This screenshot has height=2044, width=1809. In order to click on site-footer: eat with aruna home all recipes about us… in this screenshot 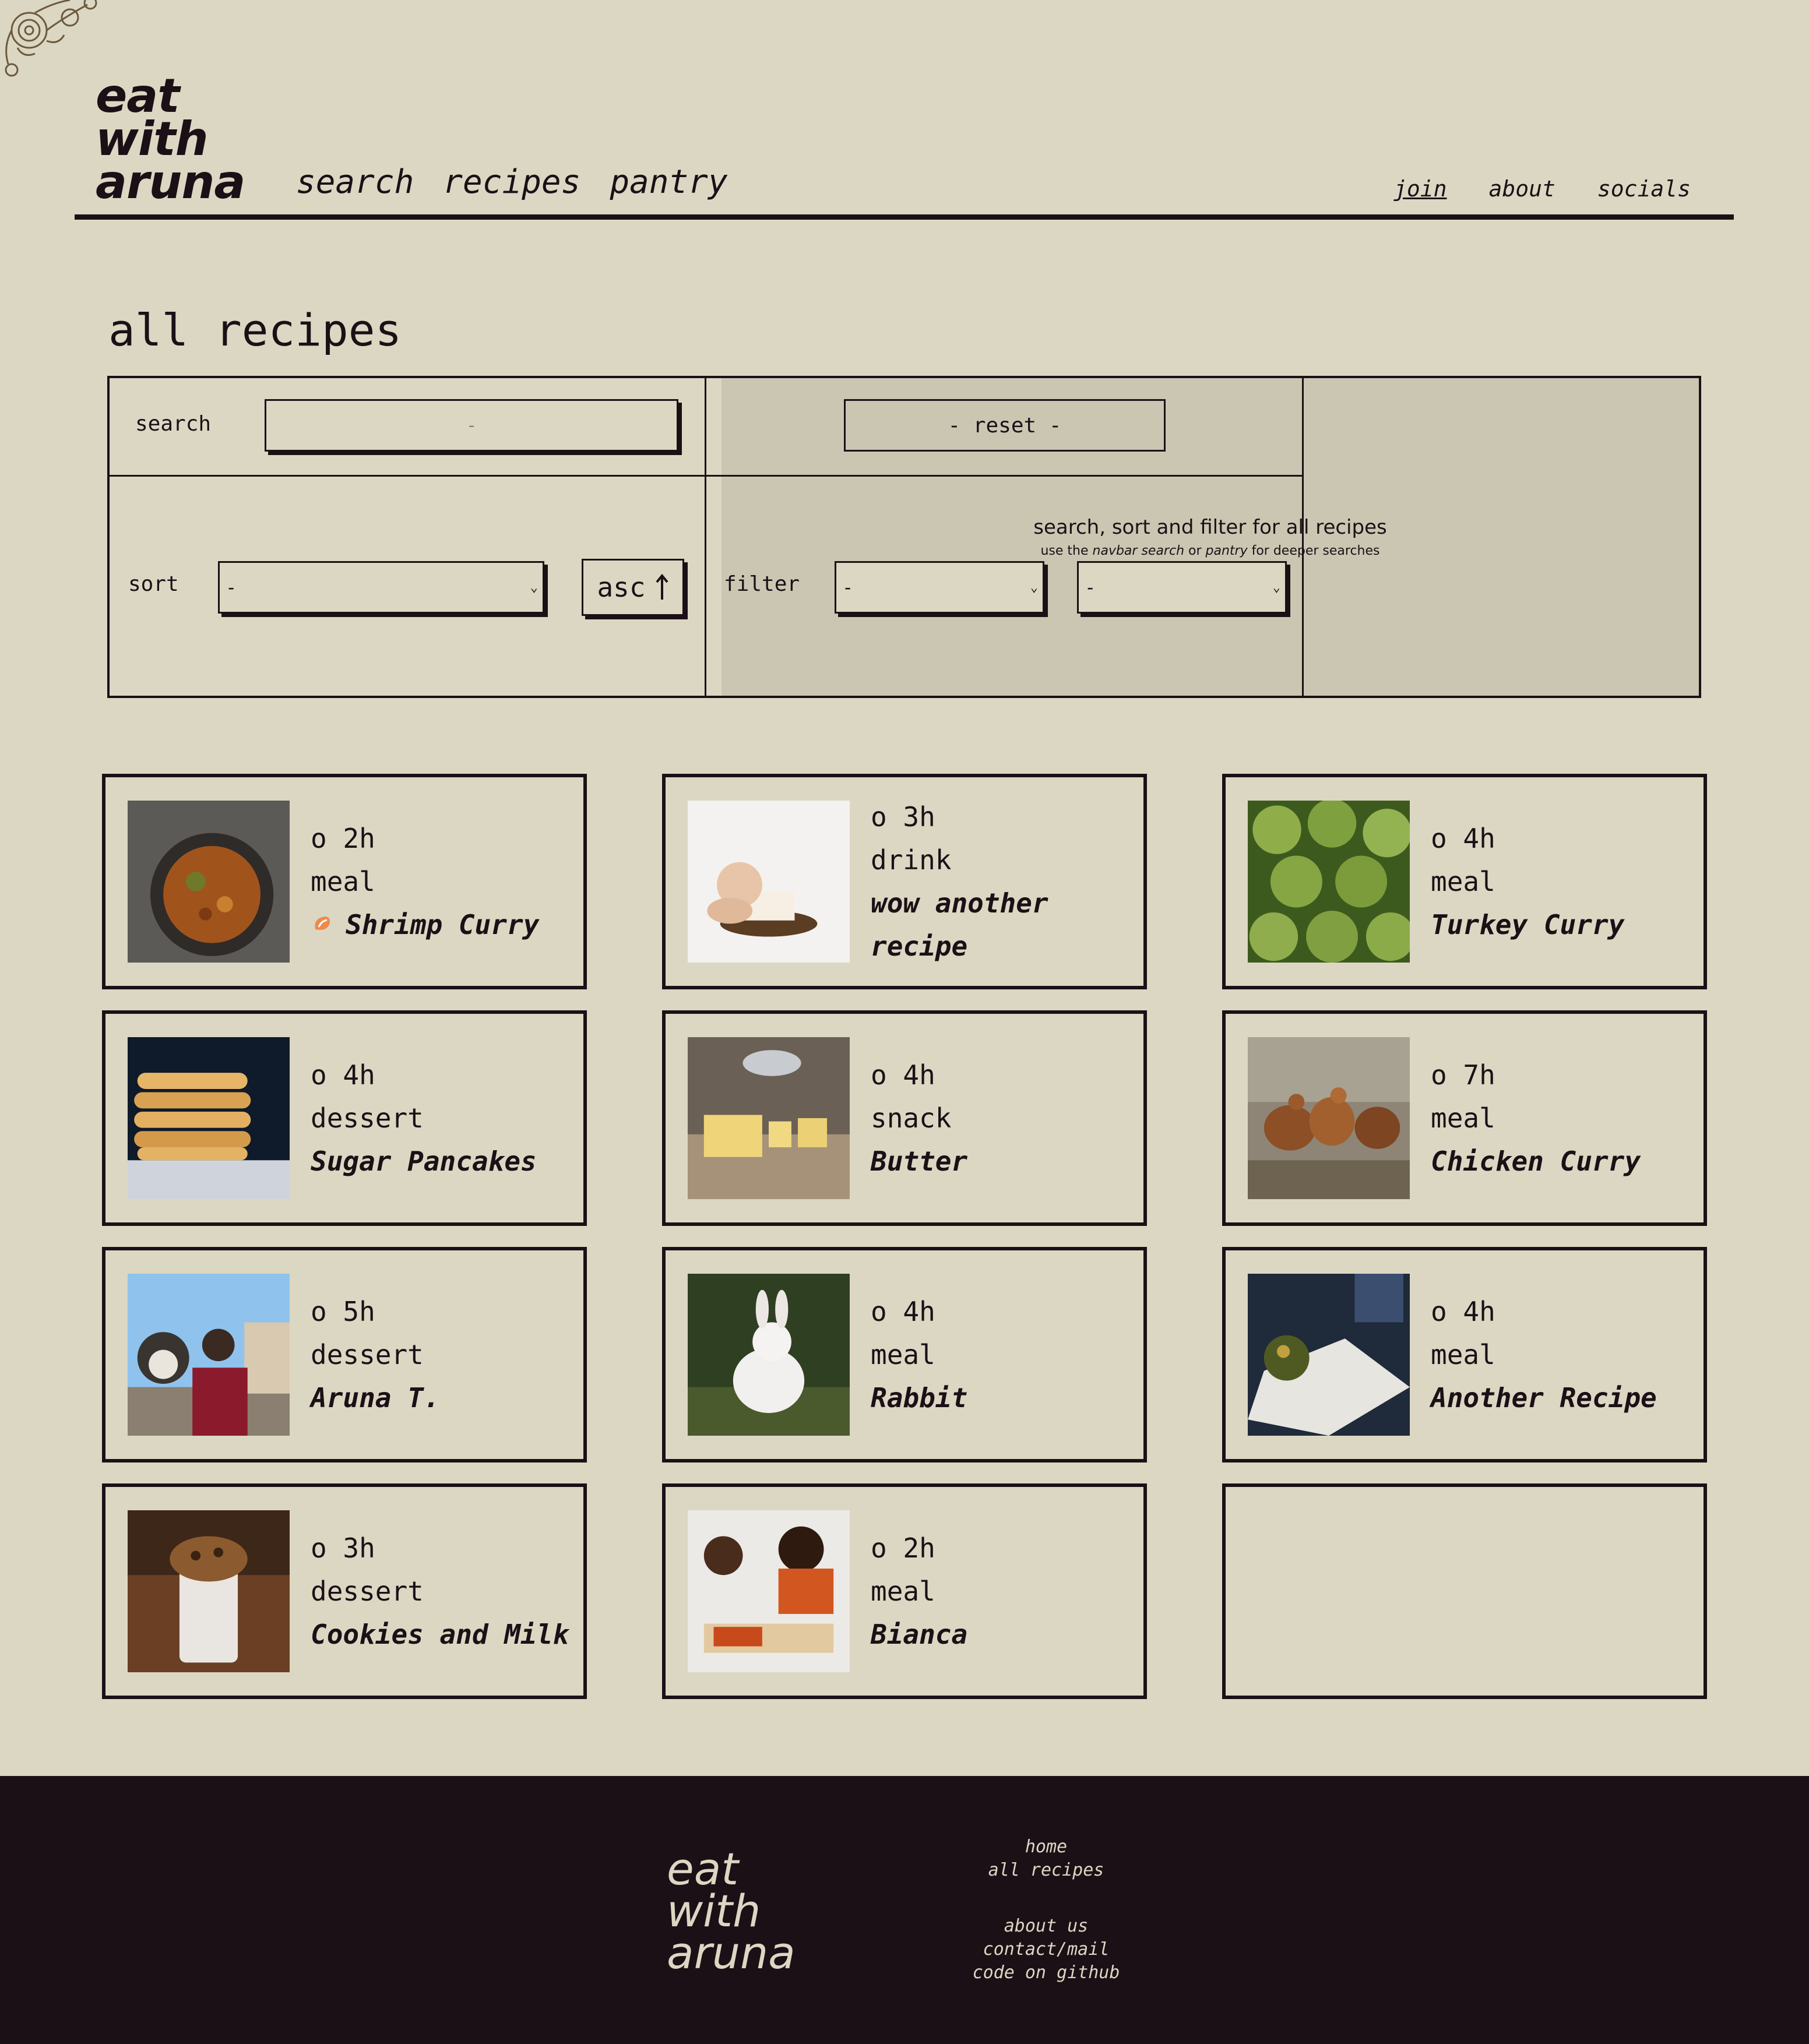, I will do `click(905, 1910)`.